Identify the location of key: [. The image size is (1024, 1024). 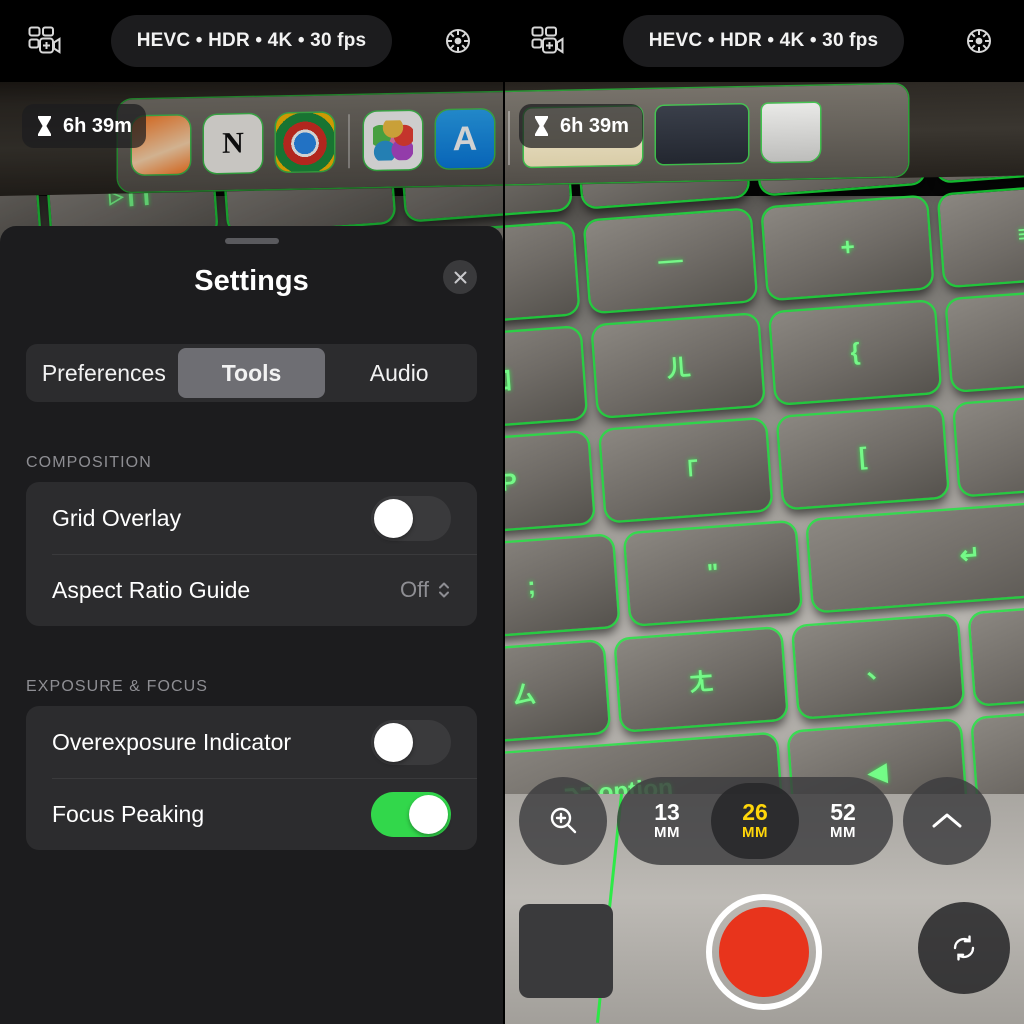
(863, 457).